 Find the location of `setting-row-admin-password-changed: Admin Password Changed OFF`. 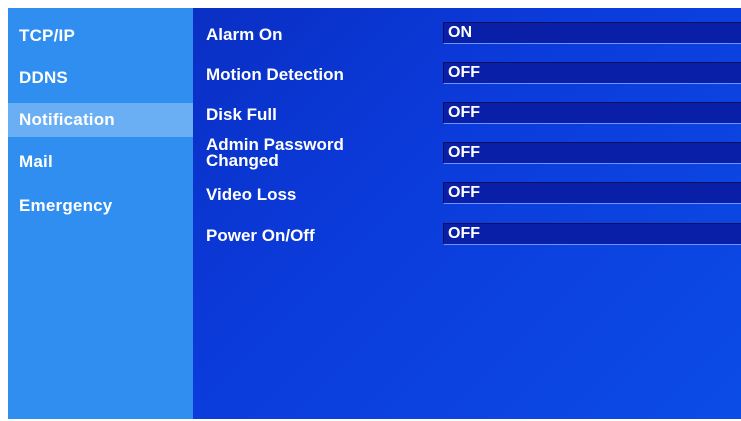

setting-row-admin-password-changed: Admin Password Changed OFF is located at coordinates (467, 154).